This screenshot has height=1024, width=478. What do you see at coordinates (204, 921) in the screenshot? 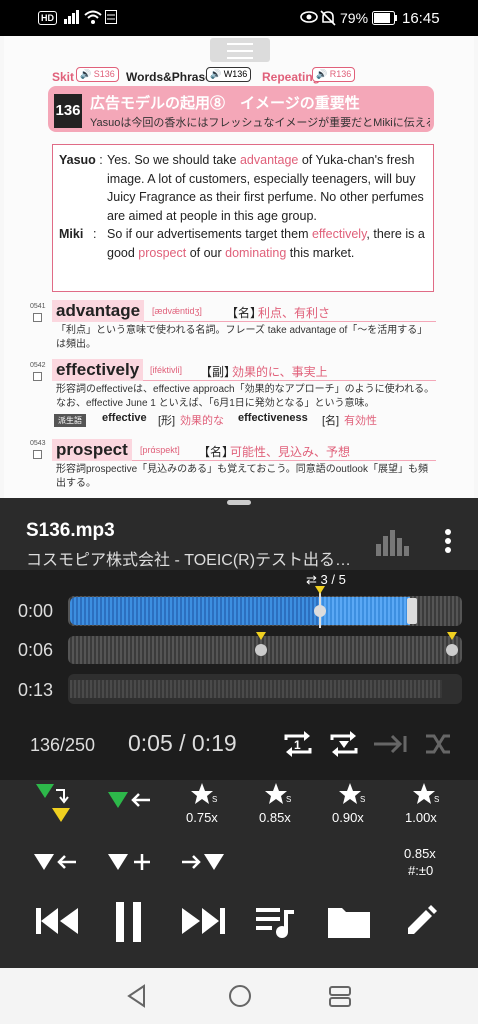
I see `next-track-icon` at bounding box center [204, 921].